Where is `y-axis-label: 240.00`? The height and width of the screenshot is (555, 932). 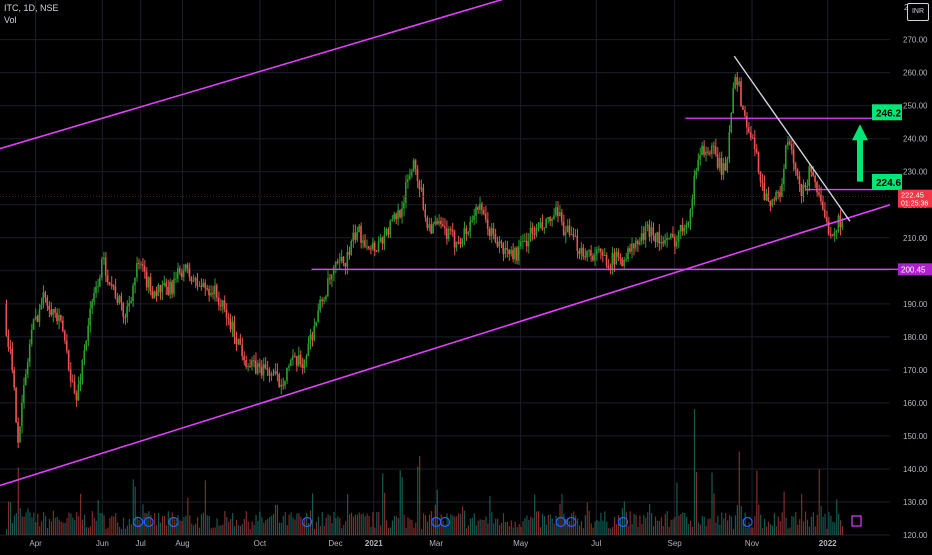
y-axis-label: 240.00 is located at coordinates (915, 139).